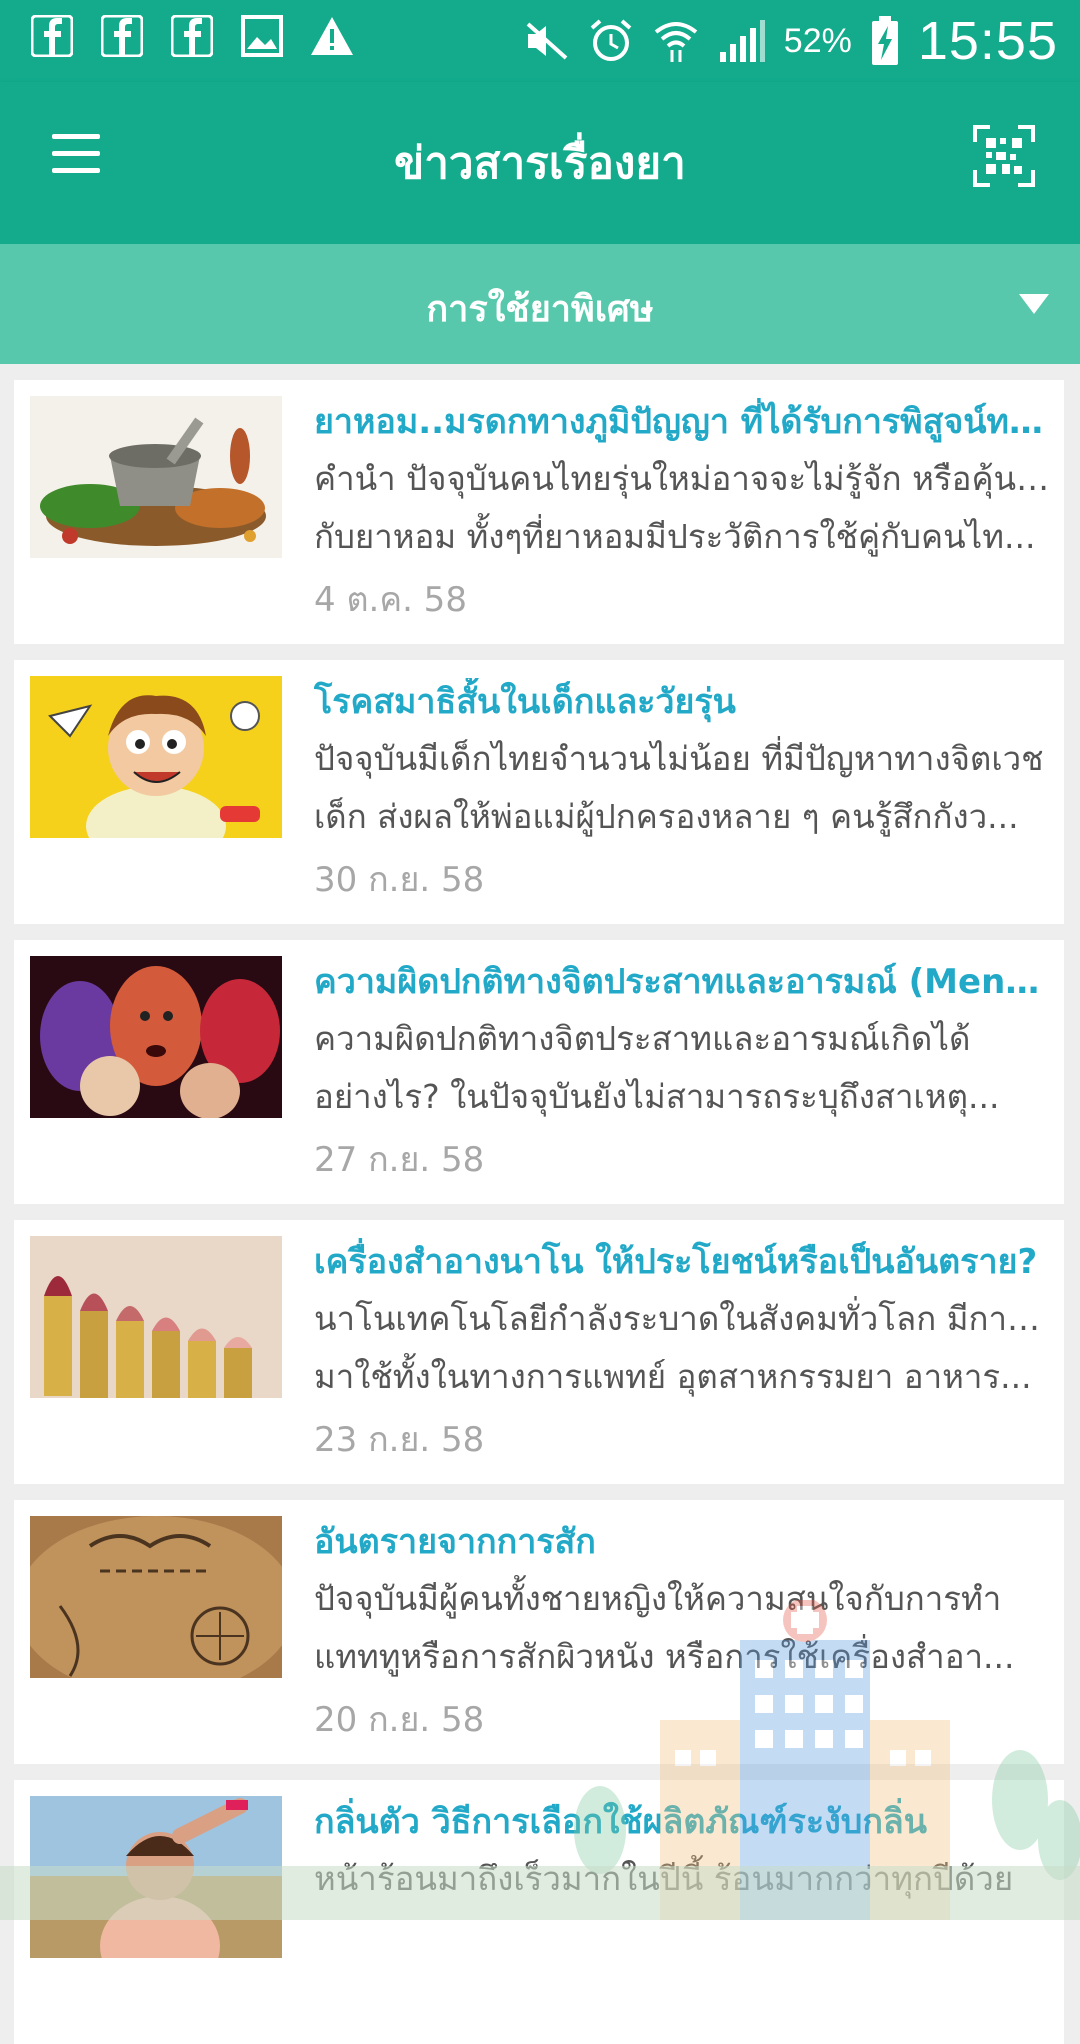 This screenshot has width=1080, height=2044. What do you see at coordinates (1034, 304) in the screenshot?
I see `dropdown-triangle-icon` at bounding box center [1034, 304].